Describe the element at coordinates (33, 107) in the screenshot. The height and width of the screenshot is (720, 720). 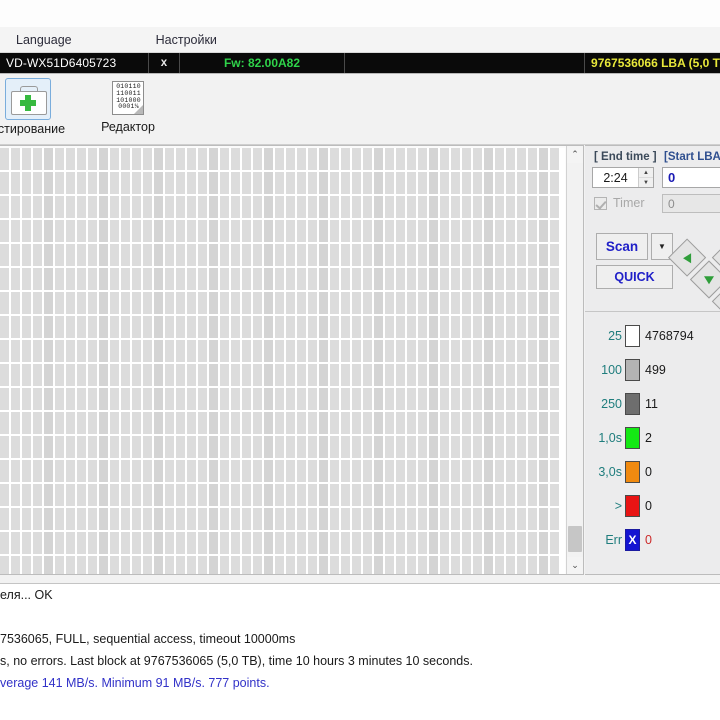
I see `toolbar-button-testing: естирование` at that location.